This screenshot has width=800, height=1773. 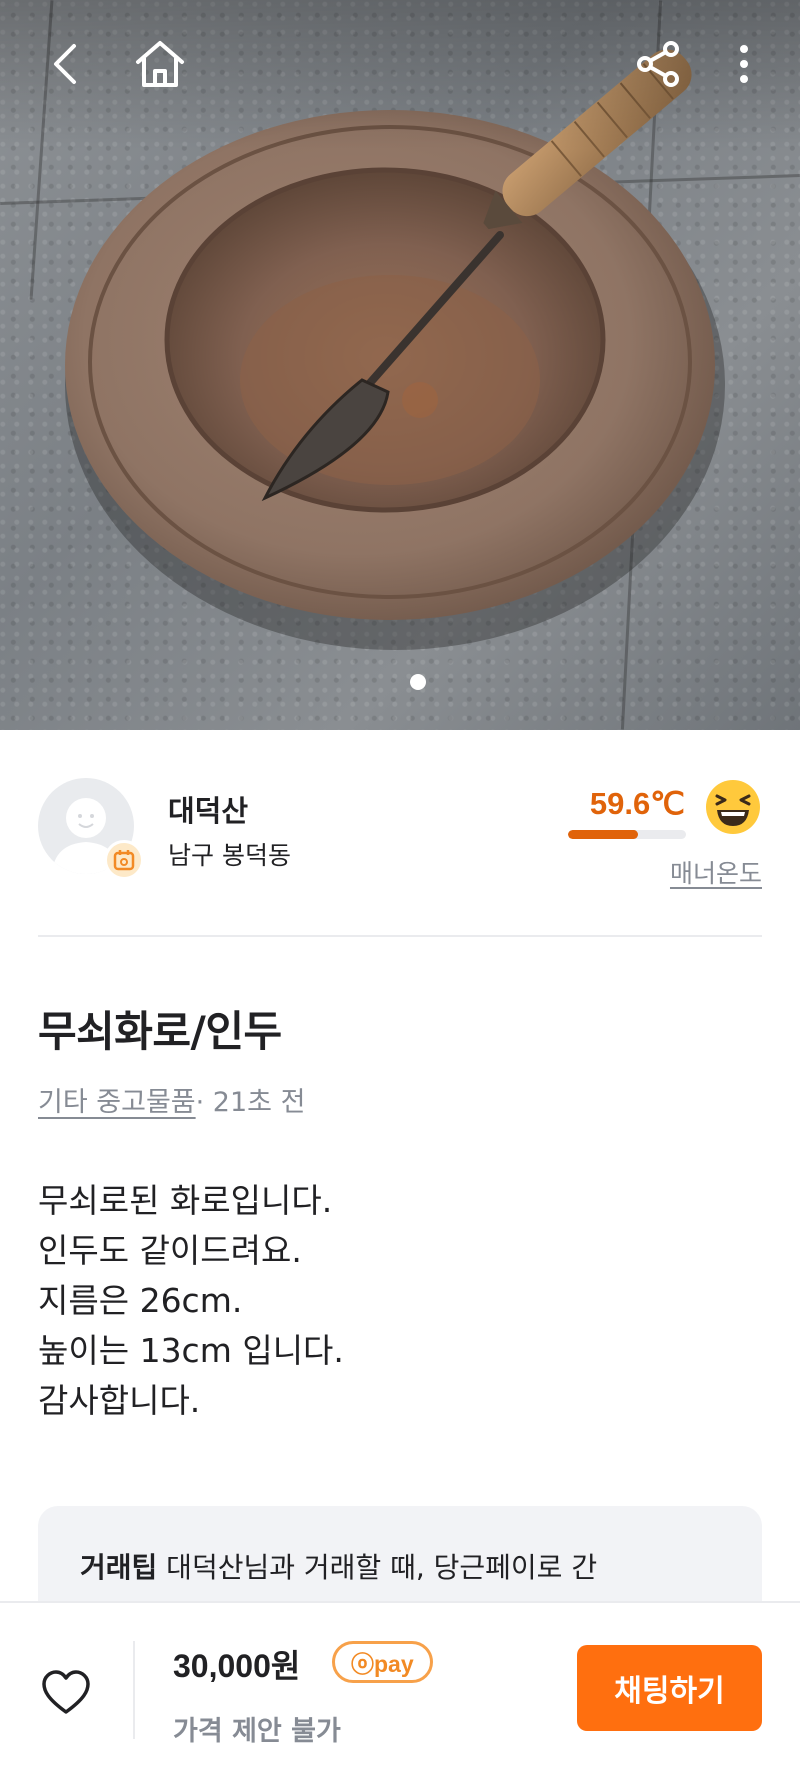 I want to click on trade-tip-label: 거래팁, so click(x=119, y=1567).